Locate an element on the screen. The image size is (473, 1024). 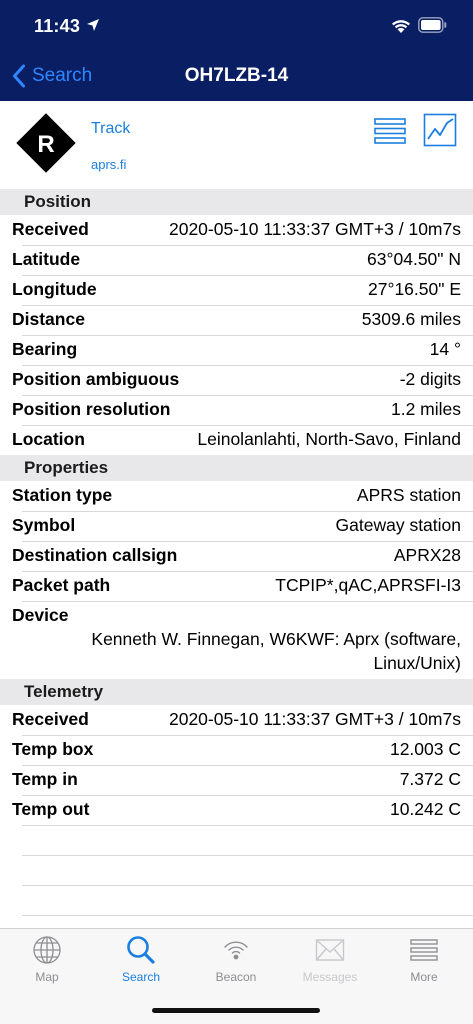
device-value-line: Linux/Unix) is located at coordinates (417, 663).